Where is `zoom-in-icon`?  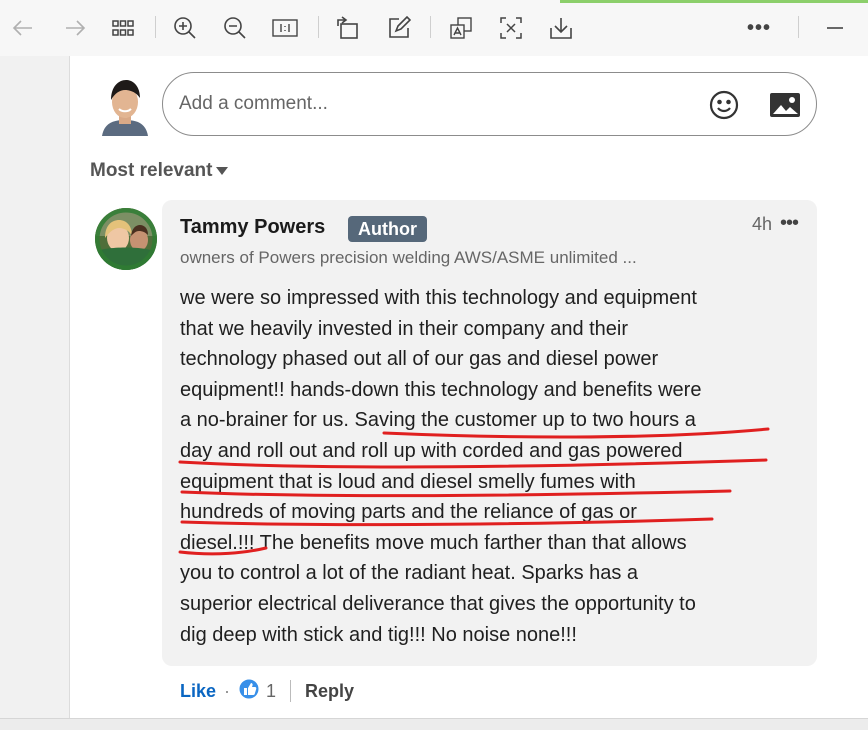
zoom-in-icon is located at coordinates (185, 28).